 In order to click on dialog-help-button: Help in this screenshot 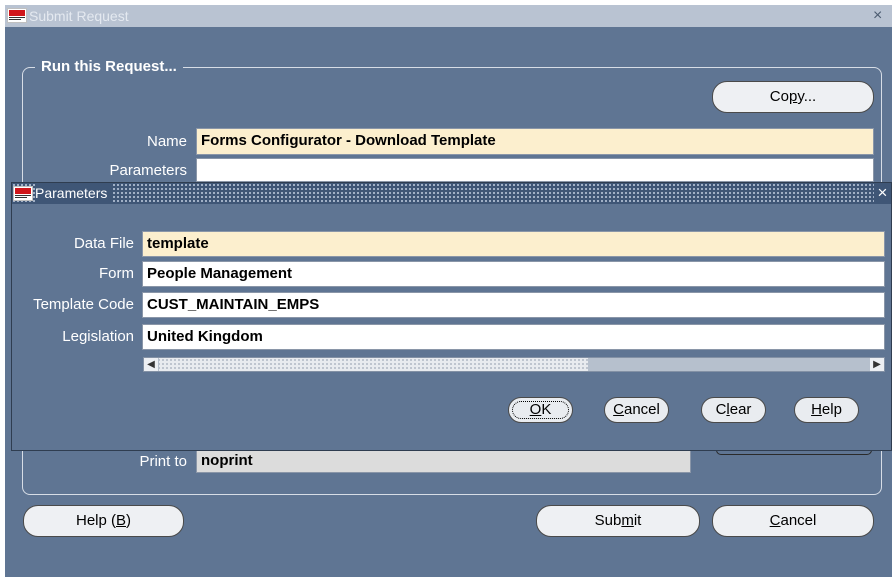, I will do `click(826, 410)`.